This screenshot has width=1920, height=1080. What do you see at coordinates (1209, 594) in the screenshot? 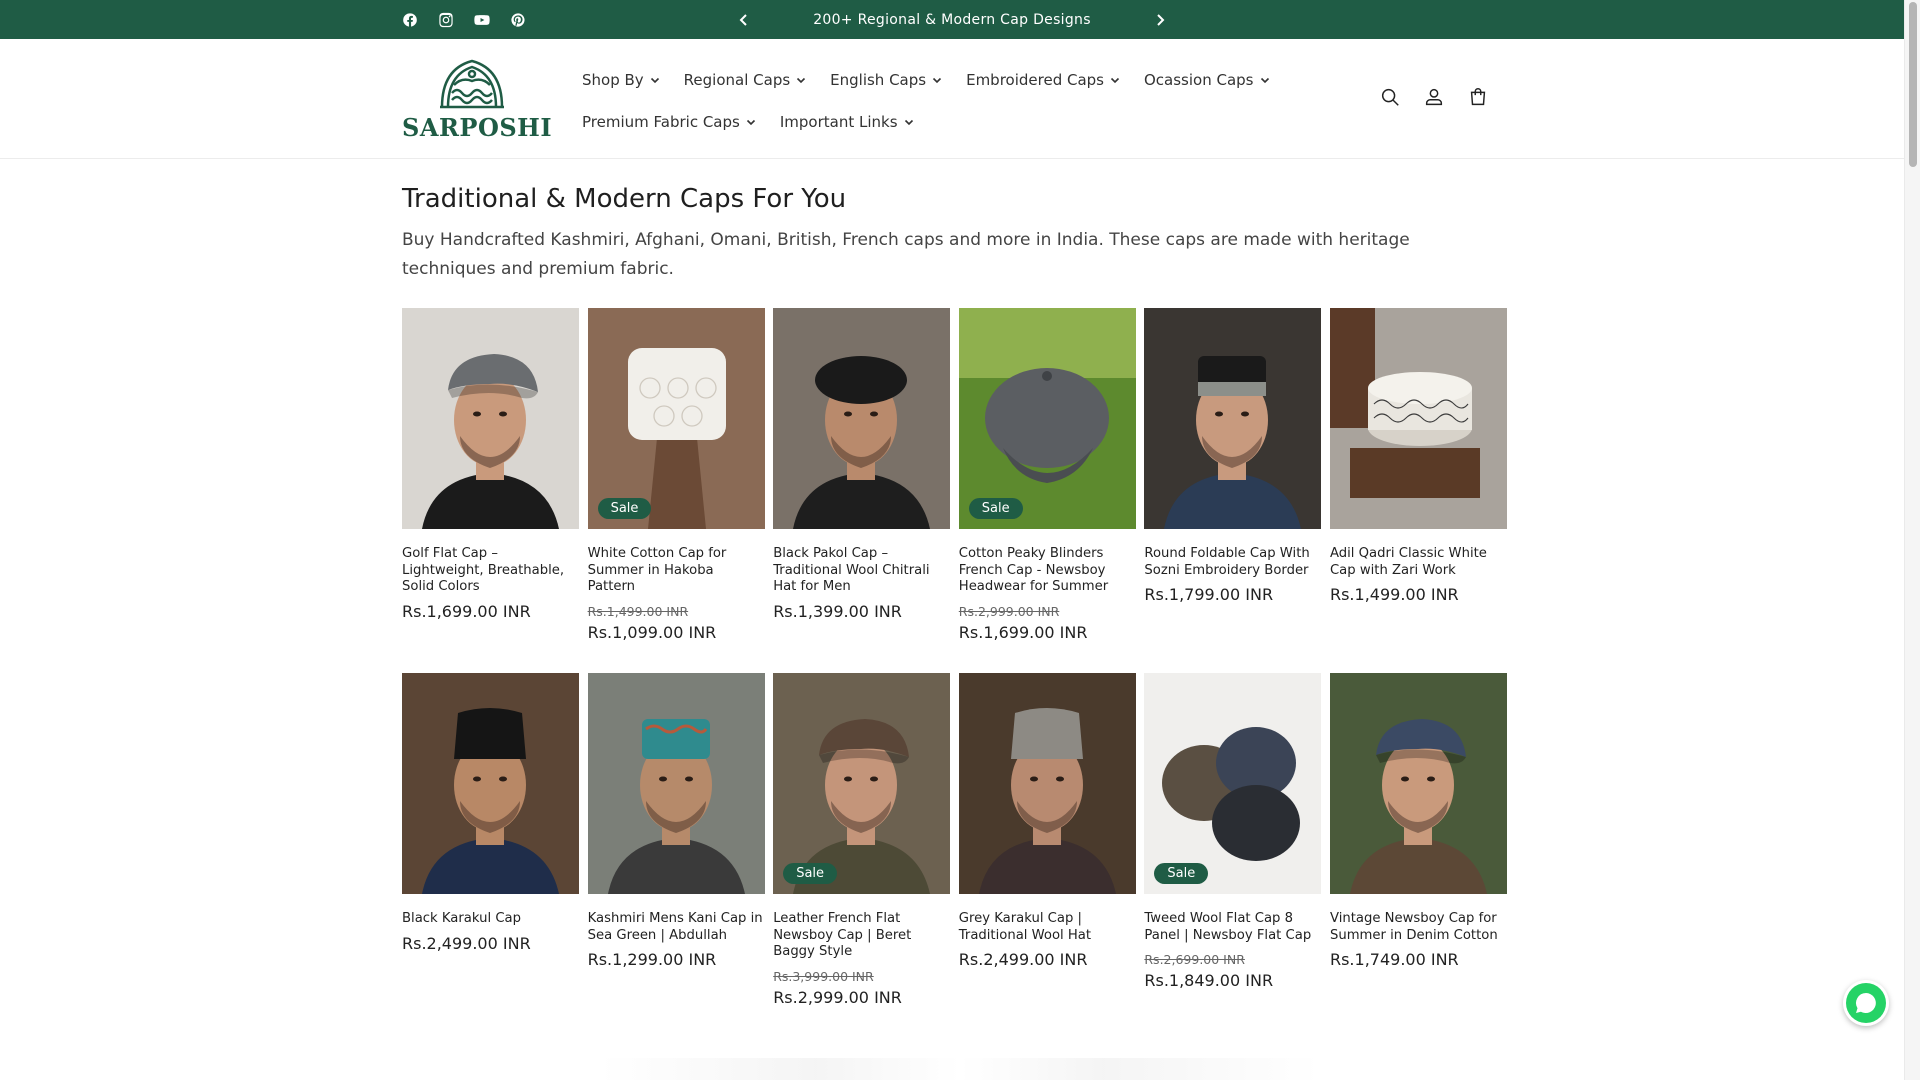
I see `product-price: Rs.1,799.00 INR` at bounding box center [1209, 594].